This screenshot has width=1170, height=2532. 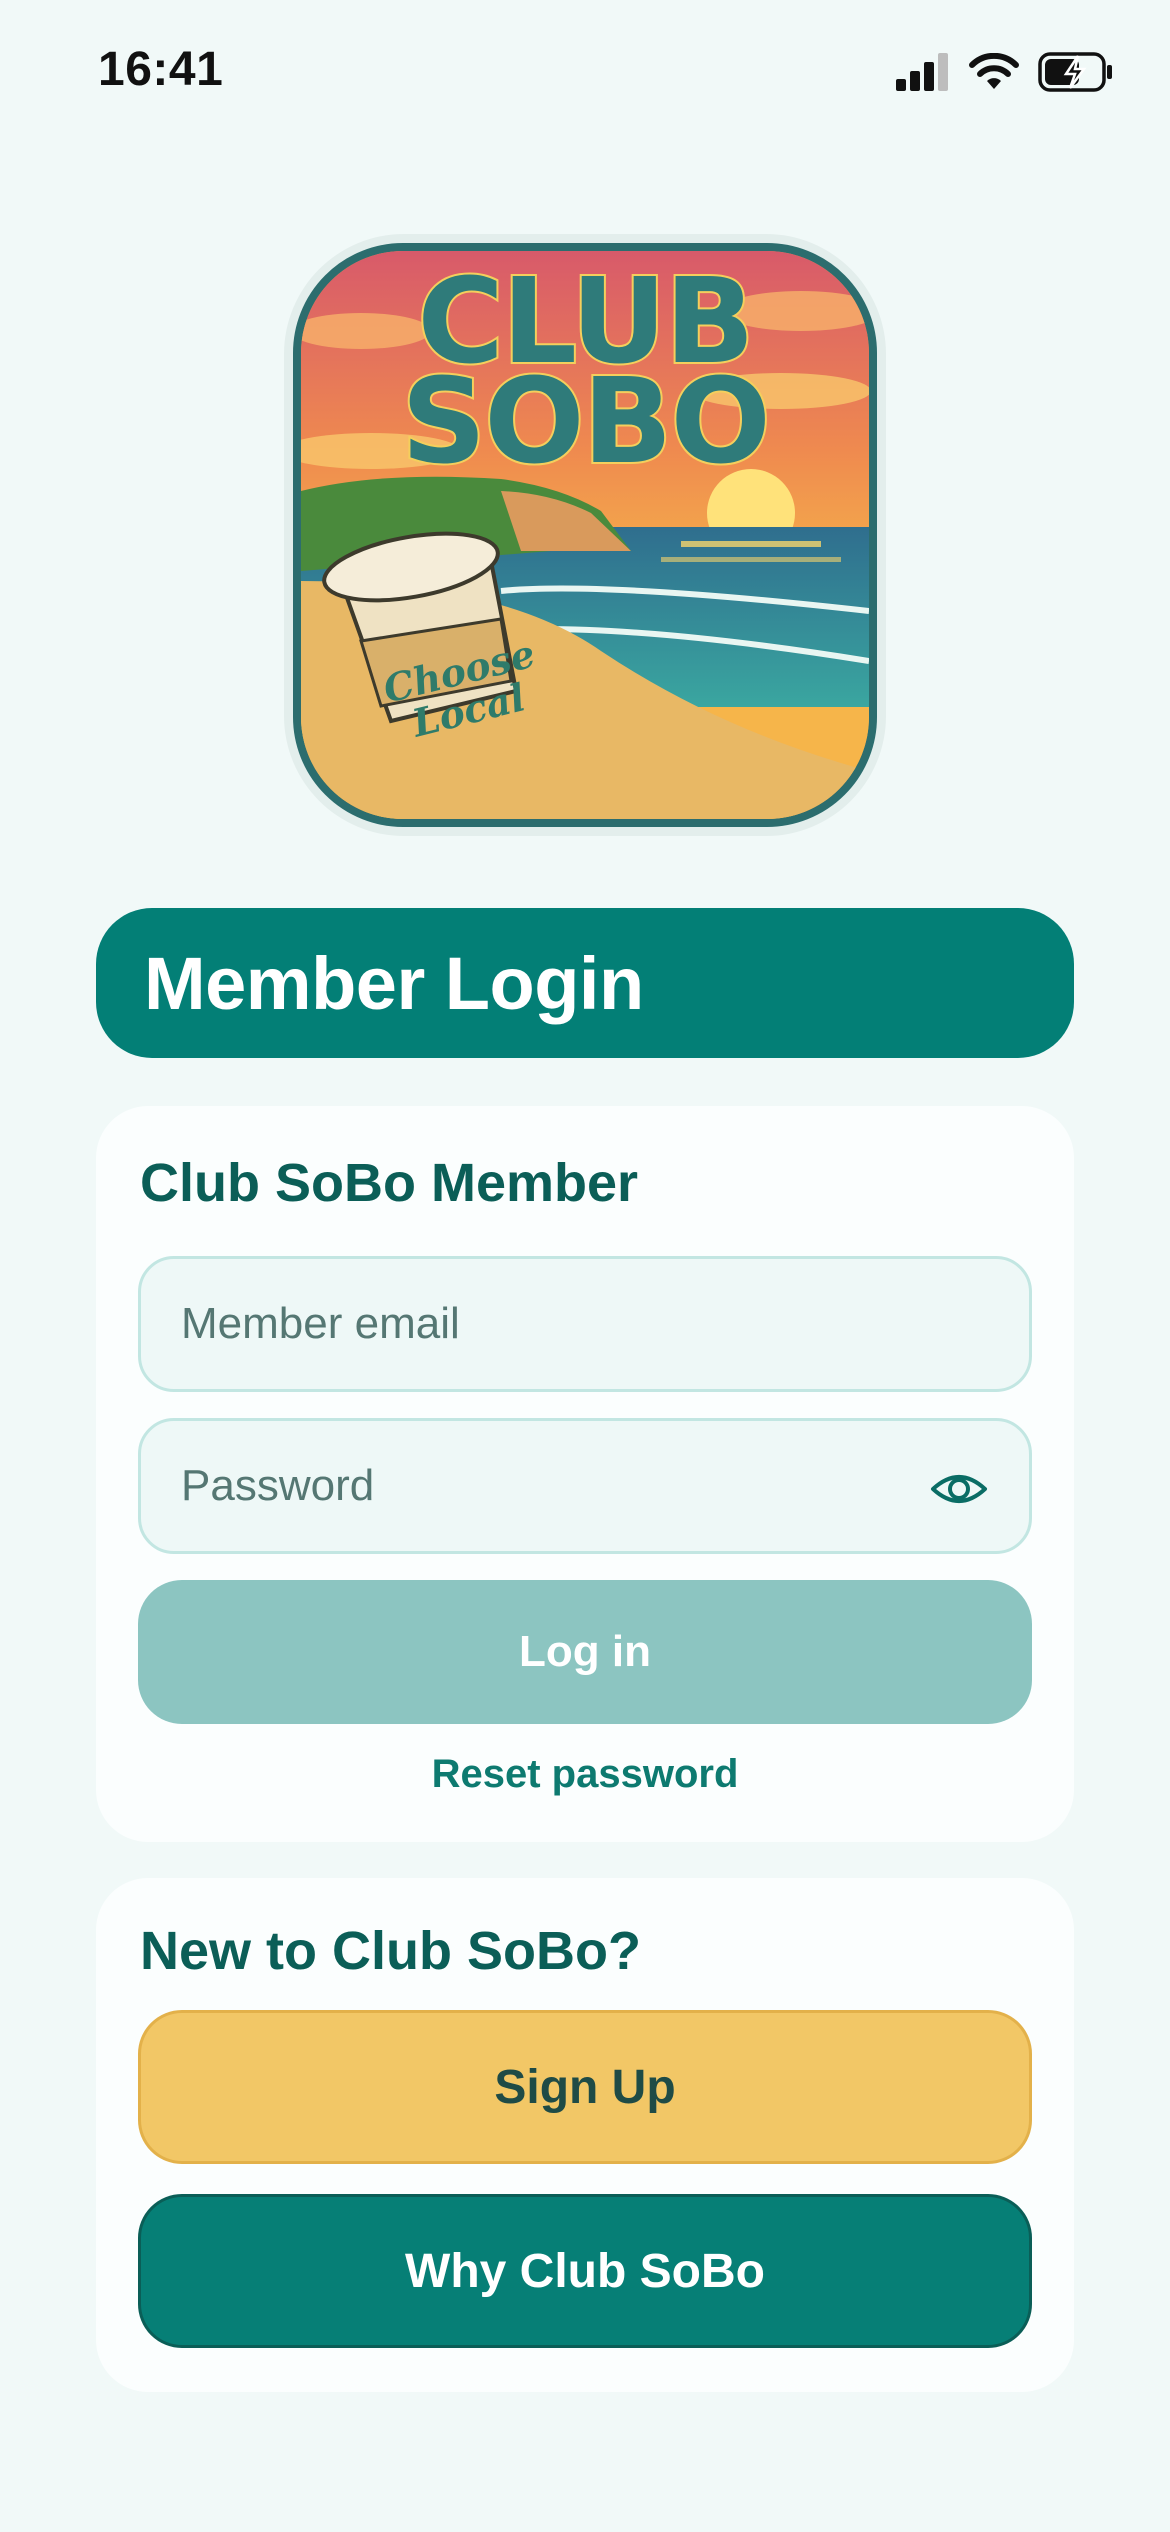 I want to click on email-input, so click(x=561, y=1324).